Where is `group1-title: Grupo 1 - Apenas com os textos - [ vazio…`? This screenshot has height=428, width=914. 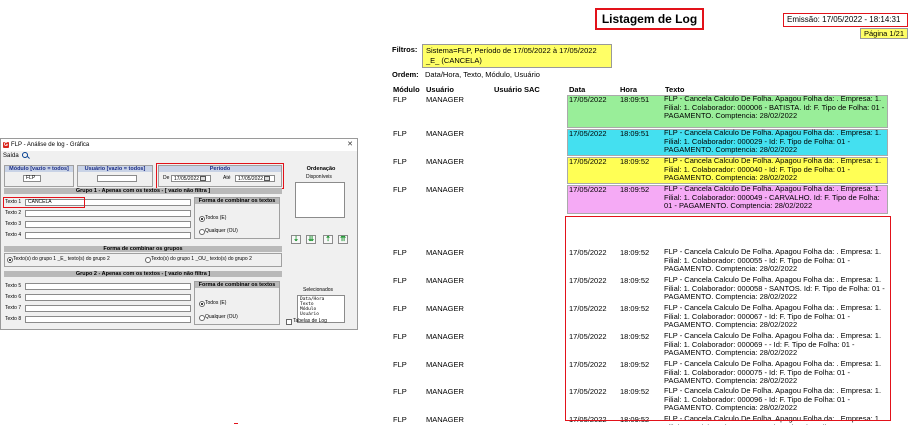 group1-title: Grupo 1 - Apenas com os textos - [ vazio… is located at coordinates (143, 191).